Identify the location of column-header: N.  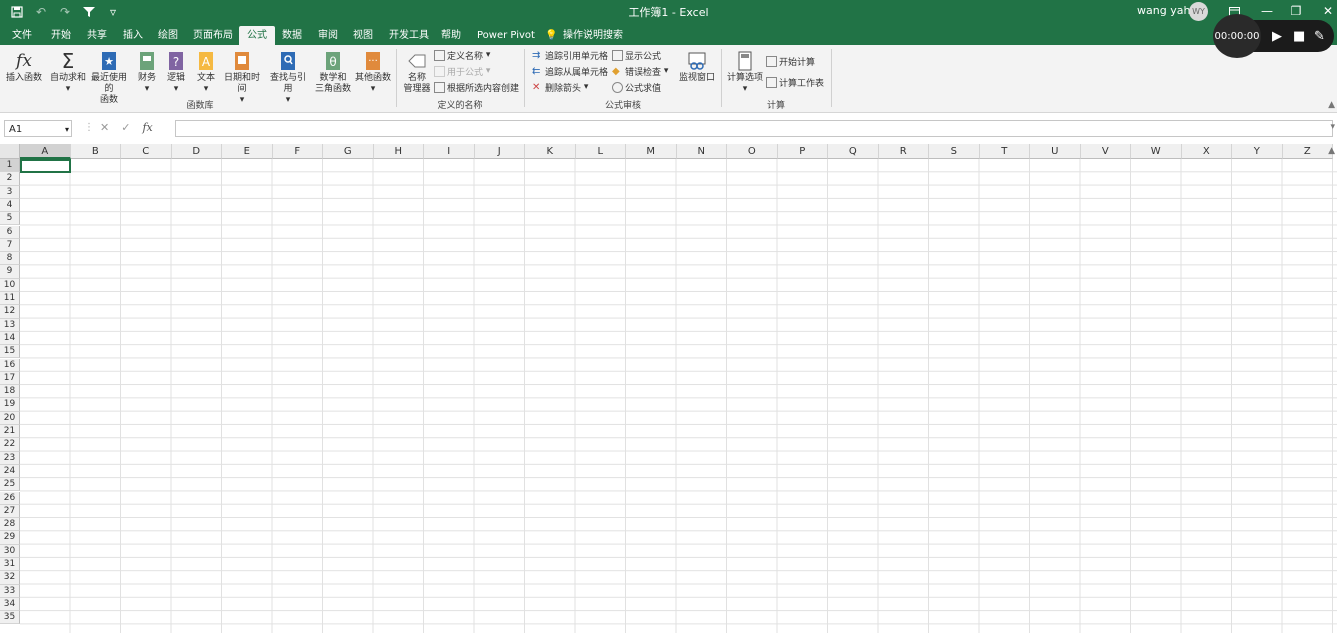
(701, 151).